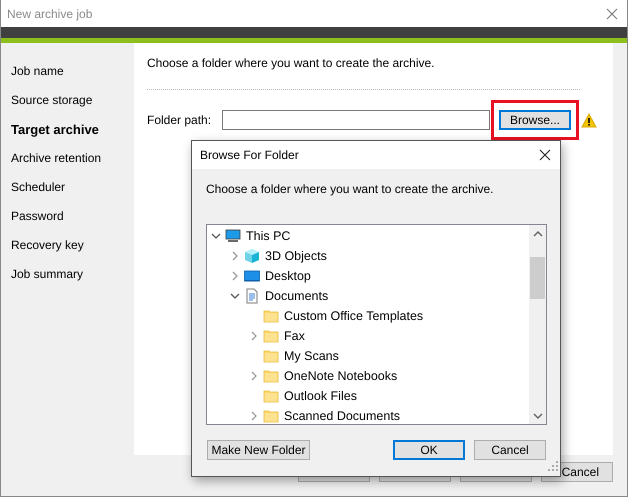 The width and height of the screenshot is (628, 497). Describe the element at coordinates (49, 14) in the screenshot. I see `window-title: New archive job` at that location.